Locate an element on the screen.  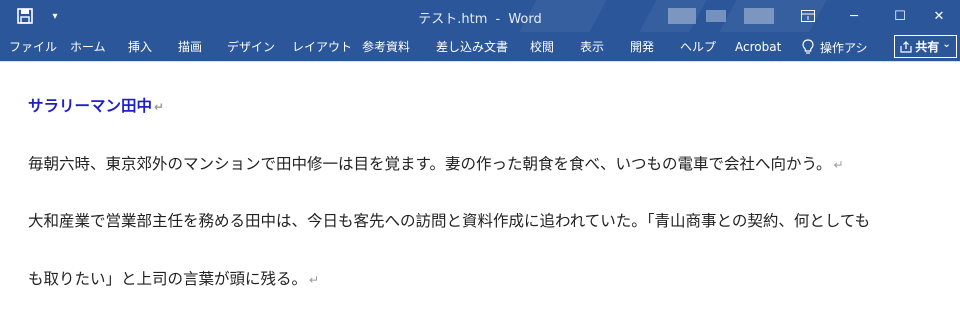
paragraph-2-text-line-2: も取りたい」と上司の言葉が頭に残る。 is located at coordinates (168, 279).